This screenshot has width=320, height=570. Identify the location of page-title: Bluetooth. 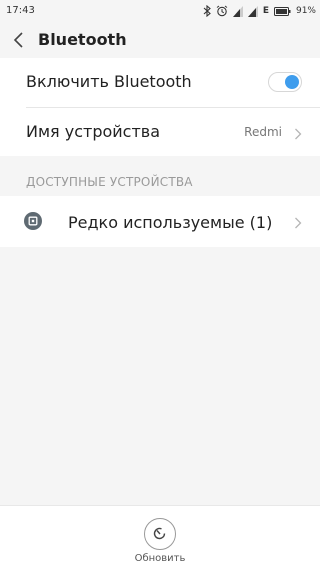
(82, 39).